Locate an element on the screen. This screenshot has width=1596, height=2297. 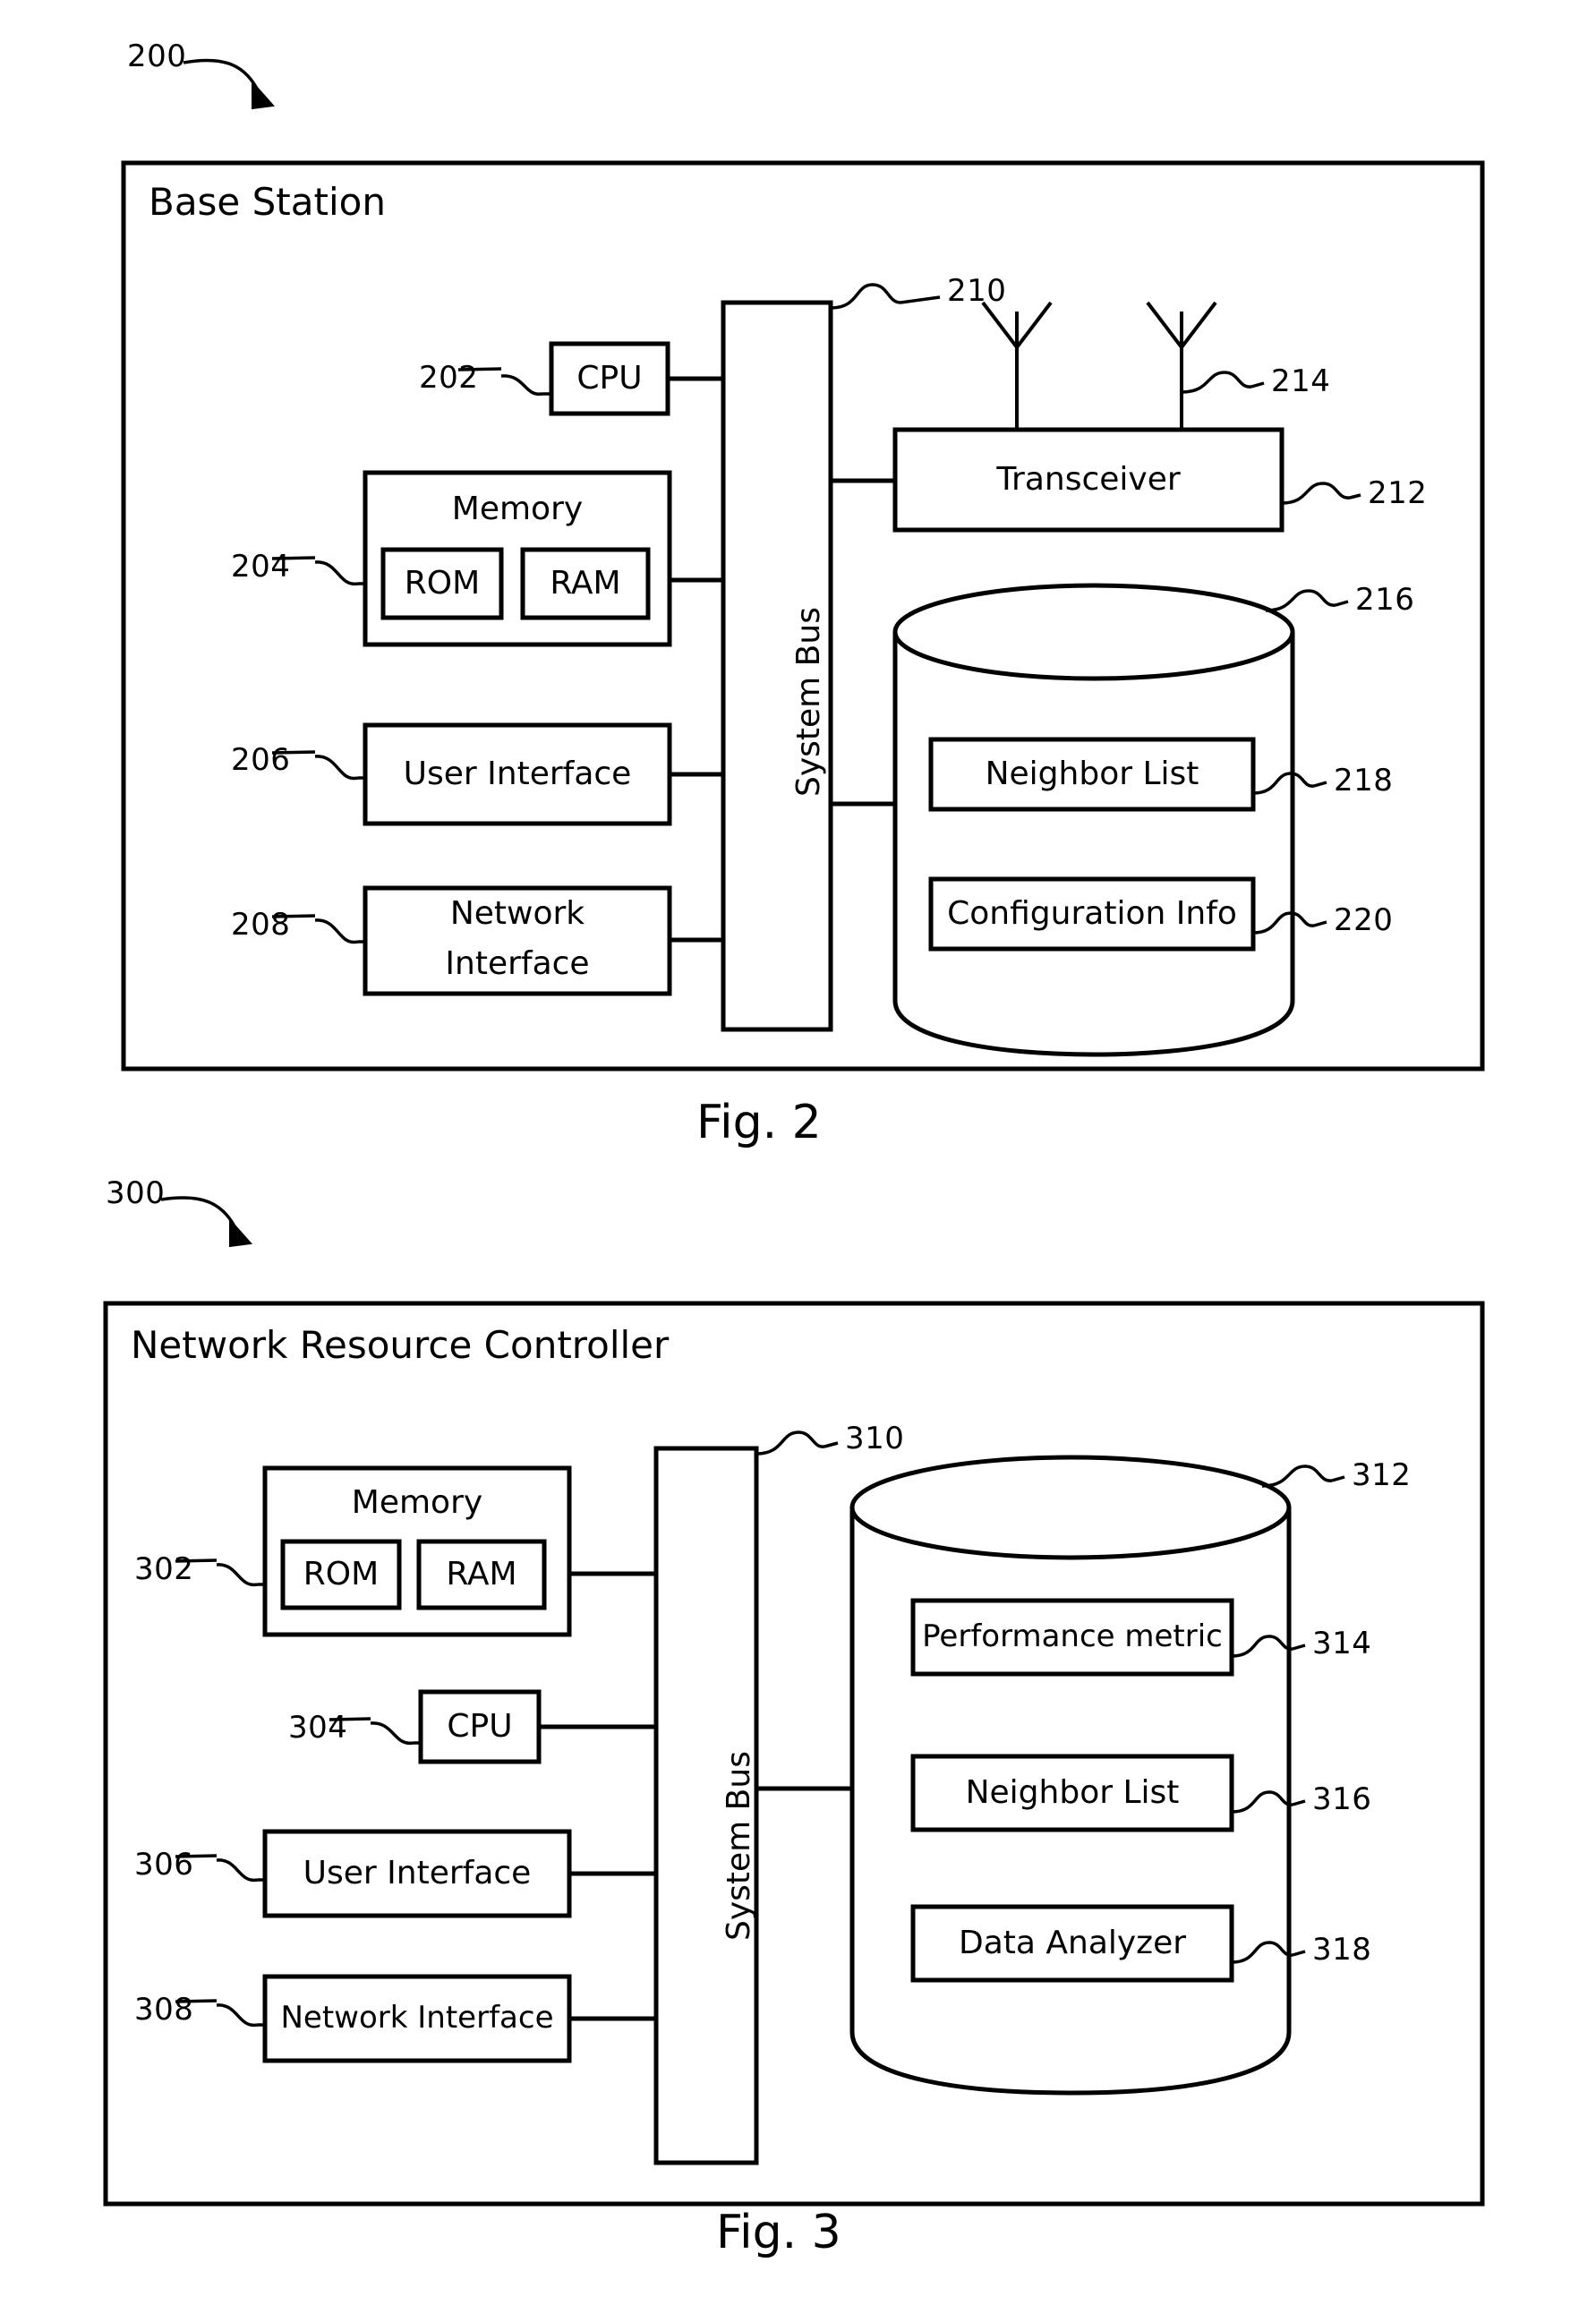
cpu-label-fig2: CPU is located at coordinates (609, 378).